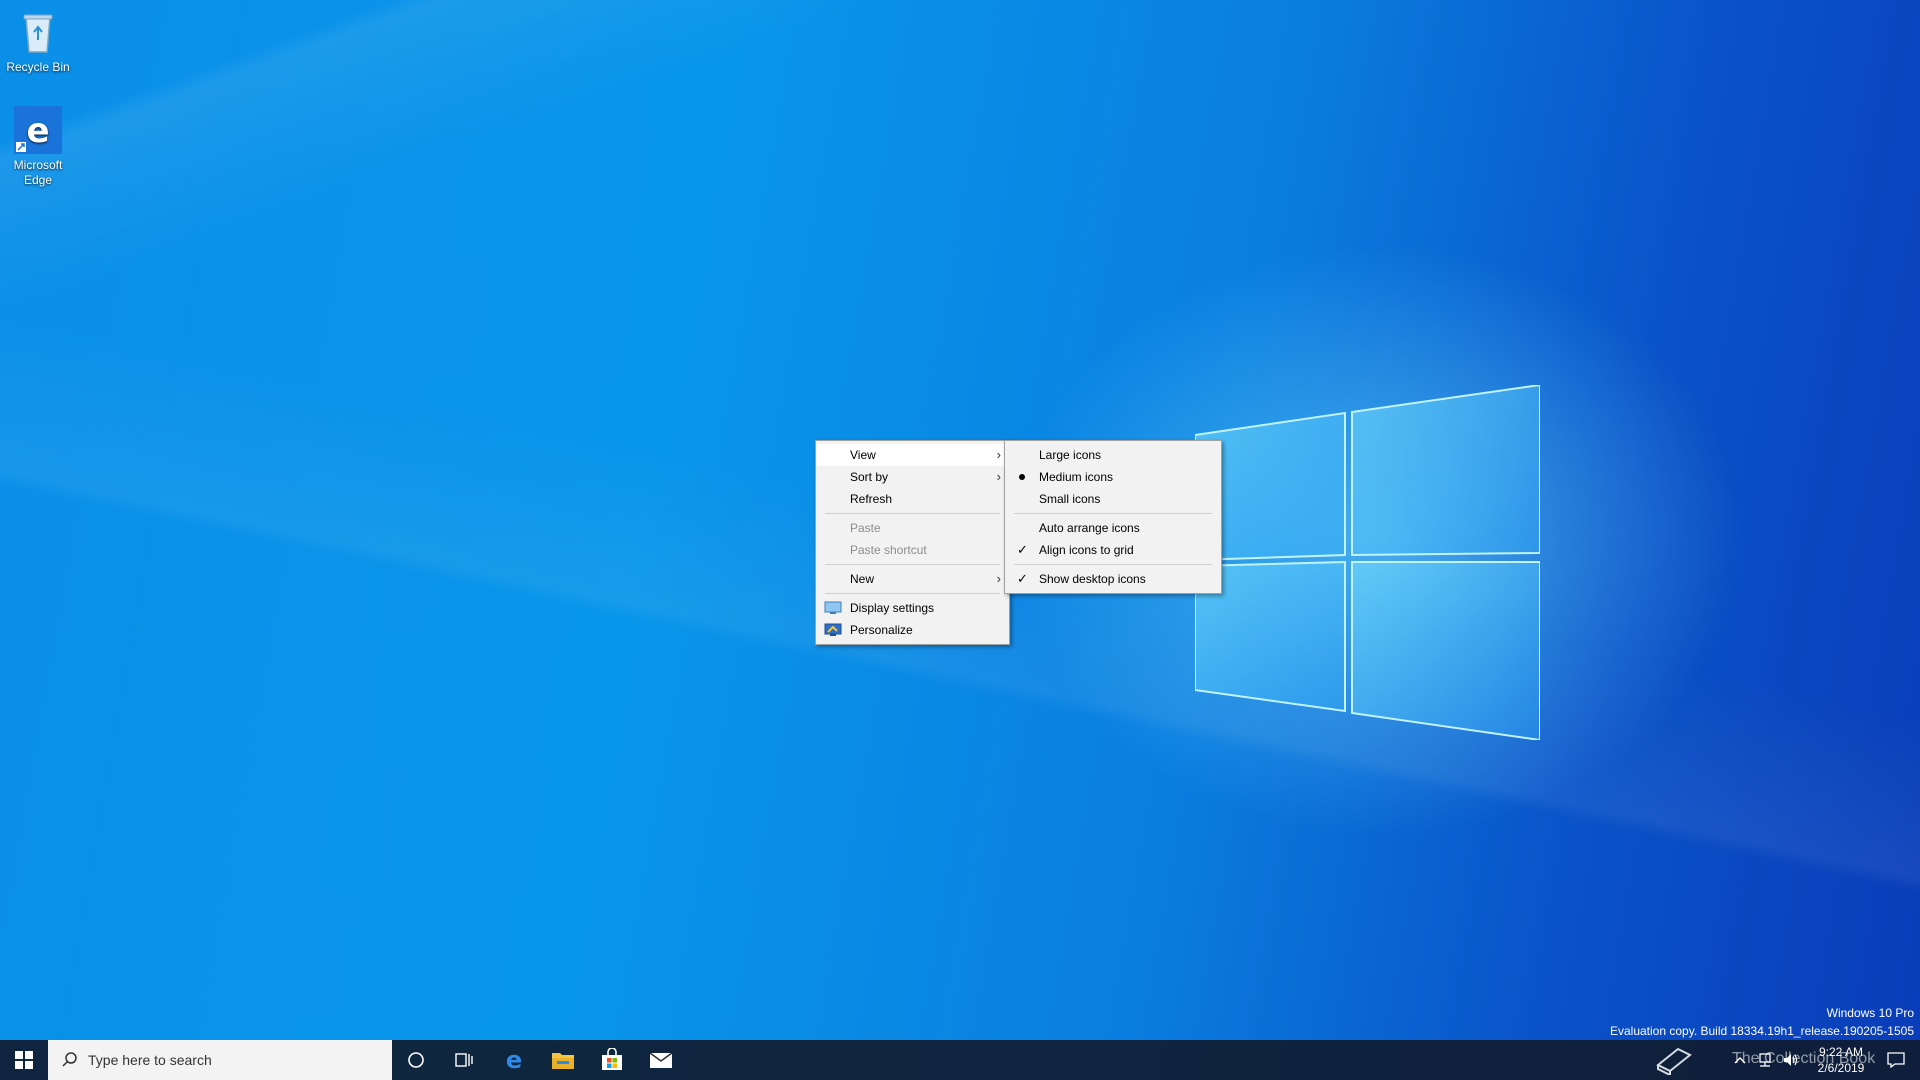  I want to click on mail-icon, so click(661, 1060).